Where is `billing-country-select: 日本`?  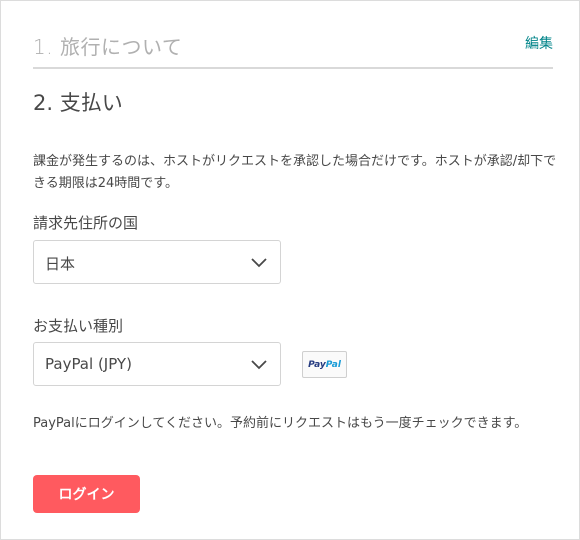 billing-country-select: 日本 is located at coordinates (157, 262).